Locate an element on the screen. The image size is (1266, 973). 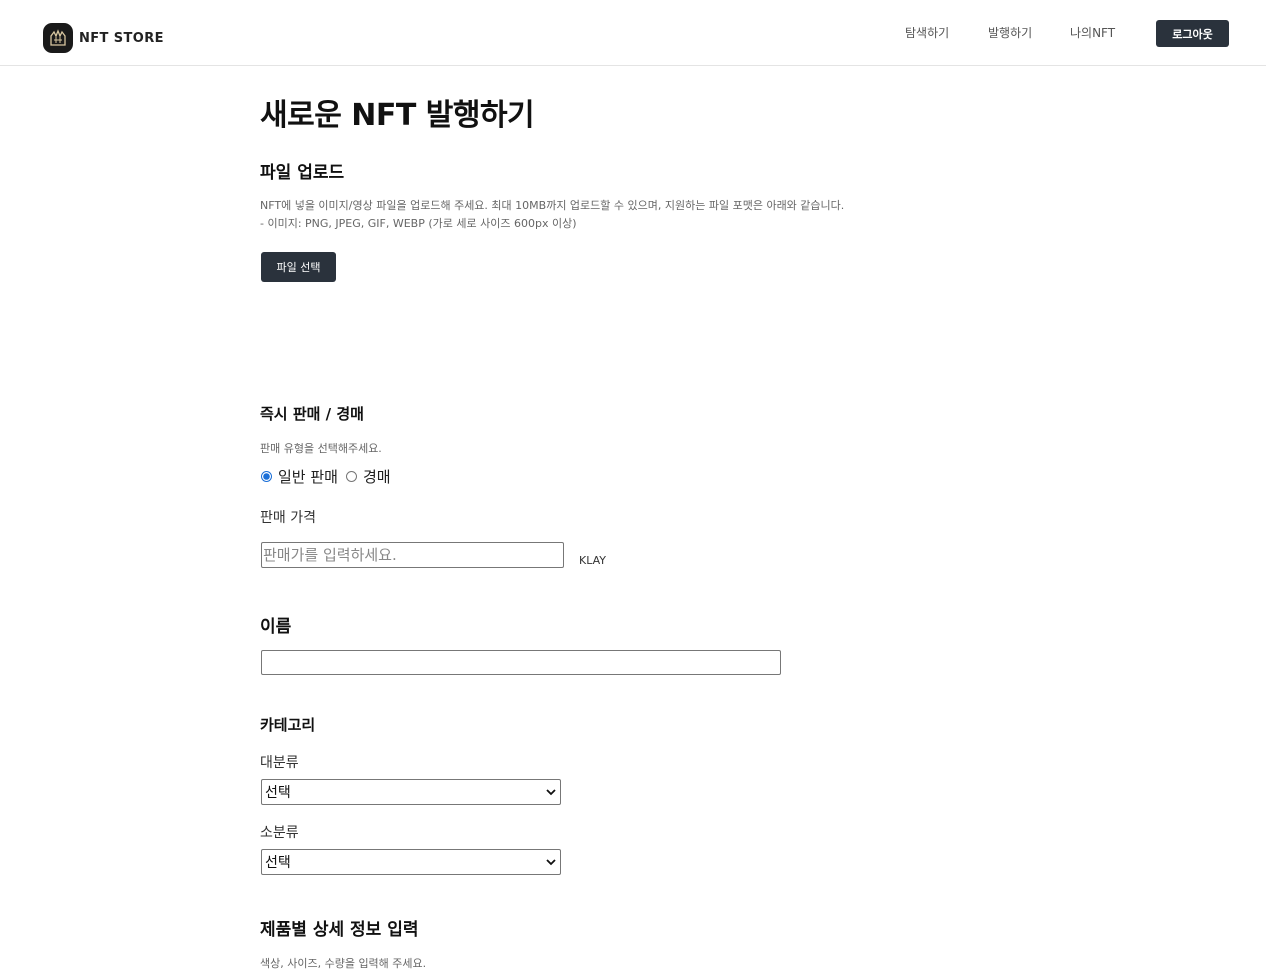
sale-section-title: 즉시 판매 / 경매 is located at coordinates (312, 414).